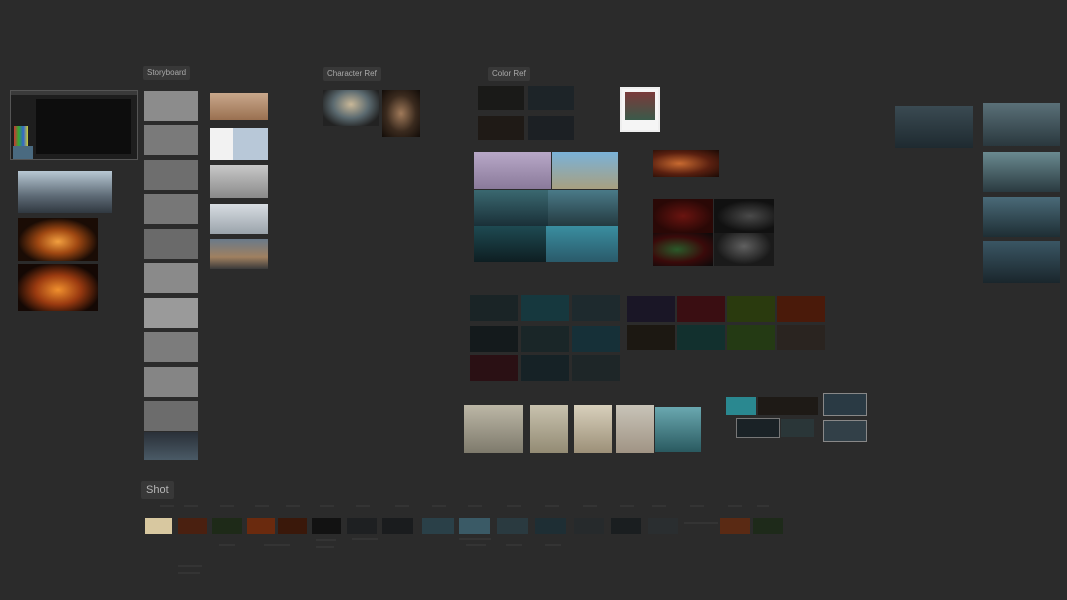  I want to click on color-ref-blue-sky, so click(585, 170).